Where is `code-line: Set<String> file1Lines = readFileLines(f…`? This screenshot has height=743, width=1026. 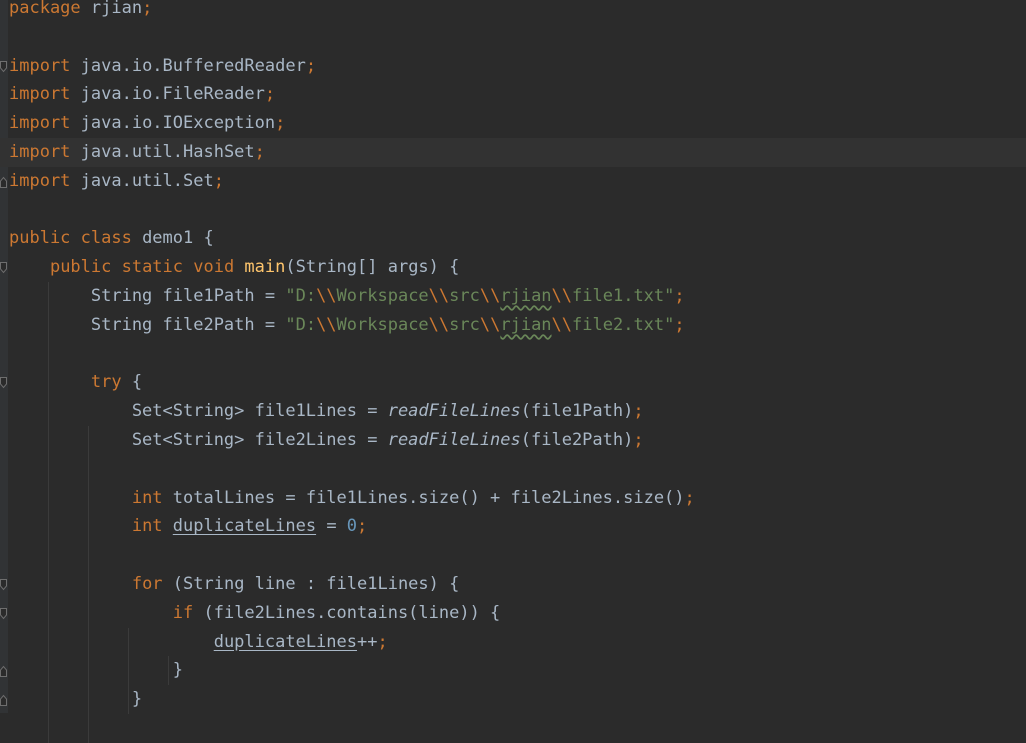
code-line: Set<String> file1Lines = readFileLines(f… is located at coordinates (513, 411).